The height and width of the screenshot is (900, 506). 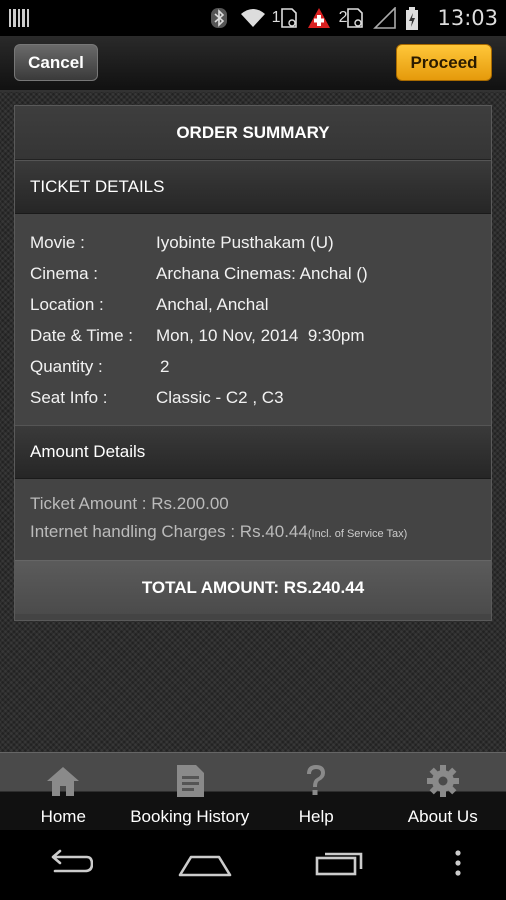 I want to click on detail-label: Movie :, so click(x=57, y=242).